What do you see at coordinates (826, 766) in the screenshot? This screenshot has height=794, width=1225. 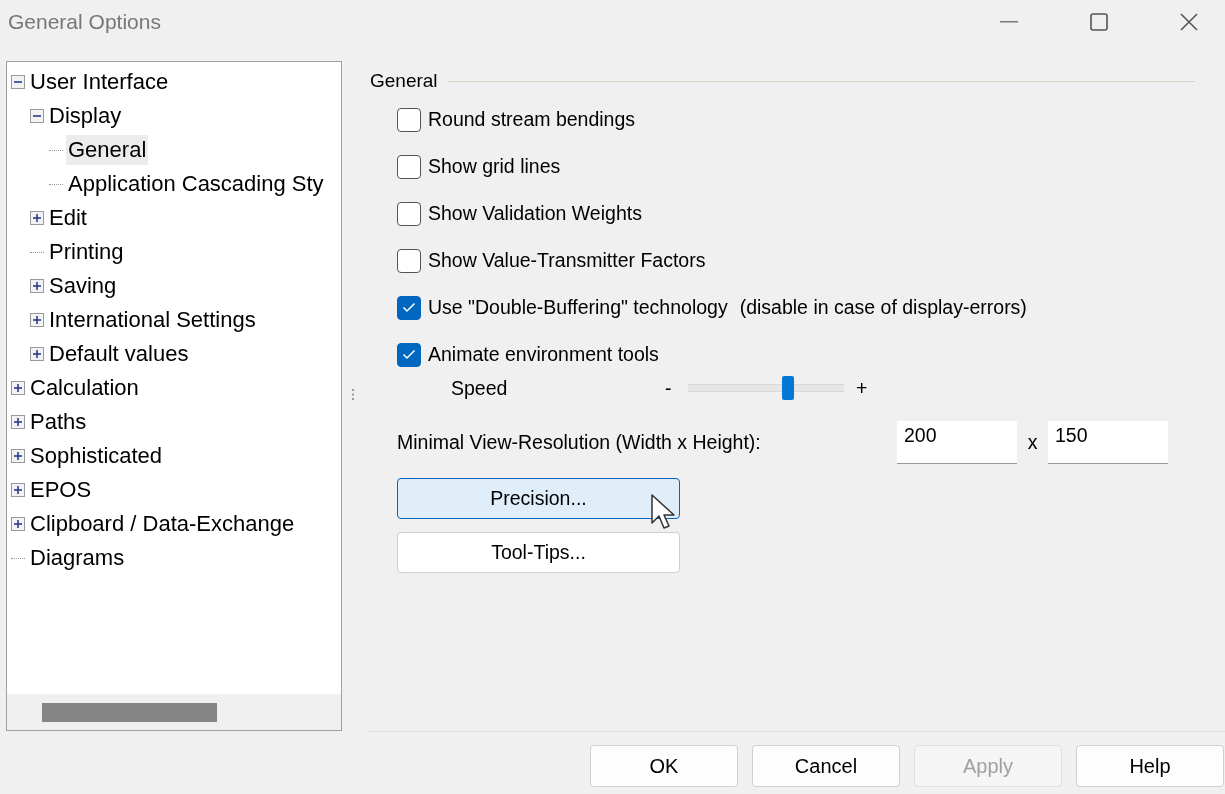 I see `dialog-button: Cancel` at bounding box center [826, 766].